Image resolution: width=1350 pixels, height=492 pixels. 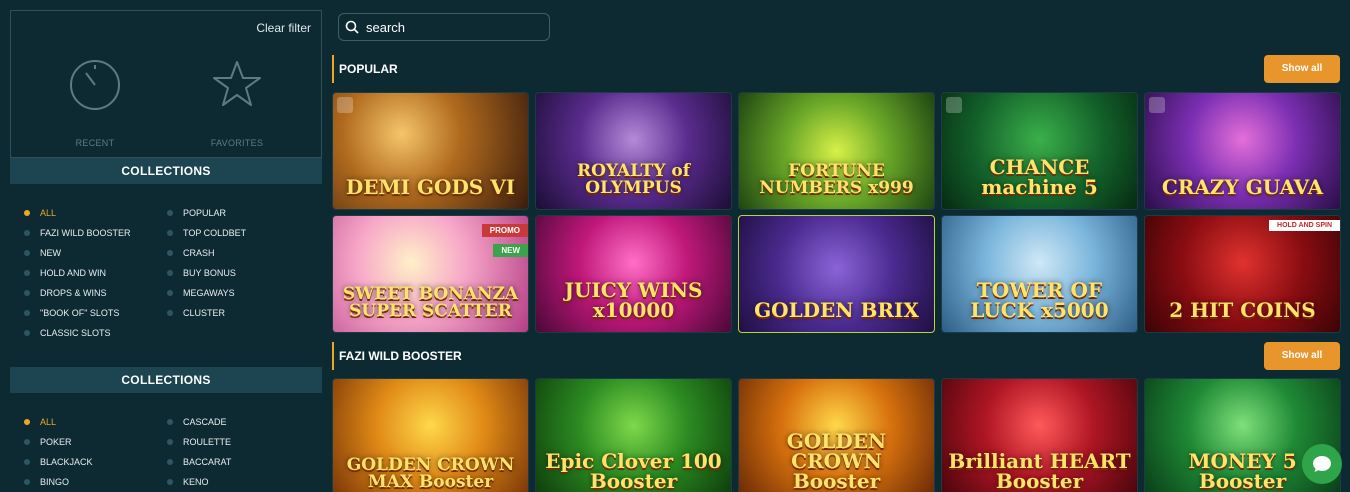 I want to click on game-title: FORTUNE NUMBERS x999, so click(x=836, y=179).